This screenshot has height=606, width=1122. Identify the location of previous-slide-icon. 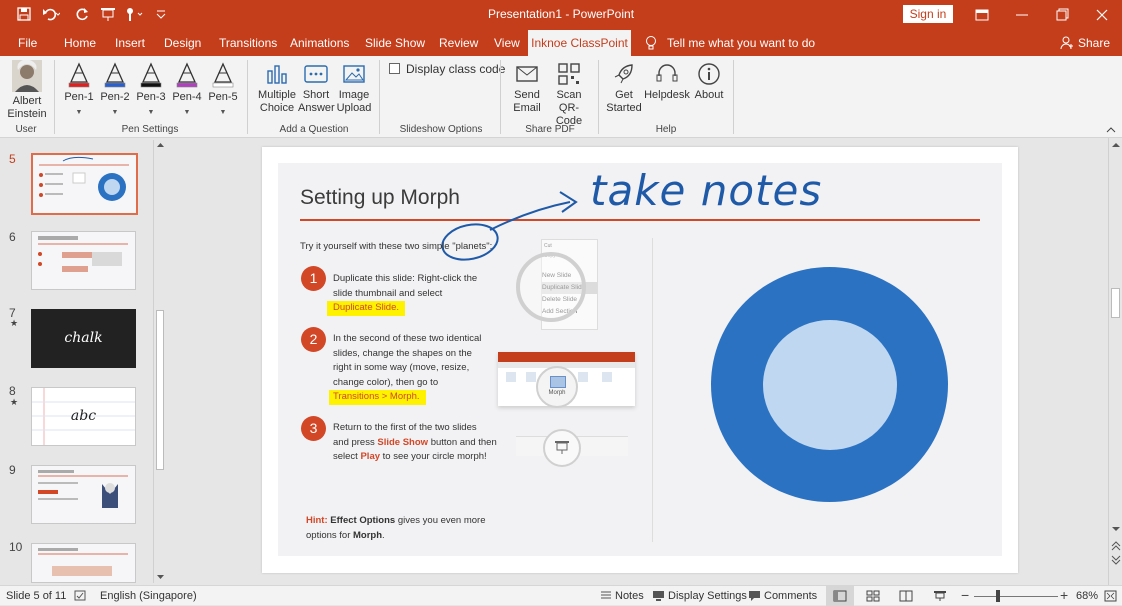
(1115, 546).